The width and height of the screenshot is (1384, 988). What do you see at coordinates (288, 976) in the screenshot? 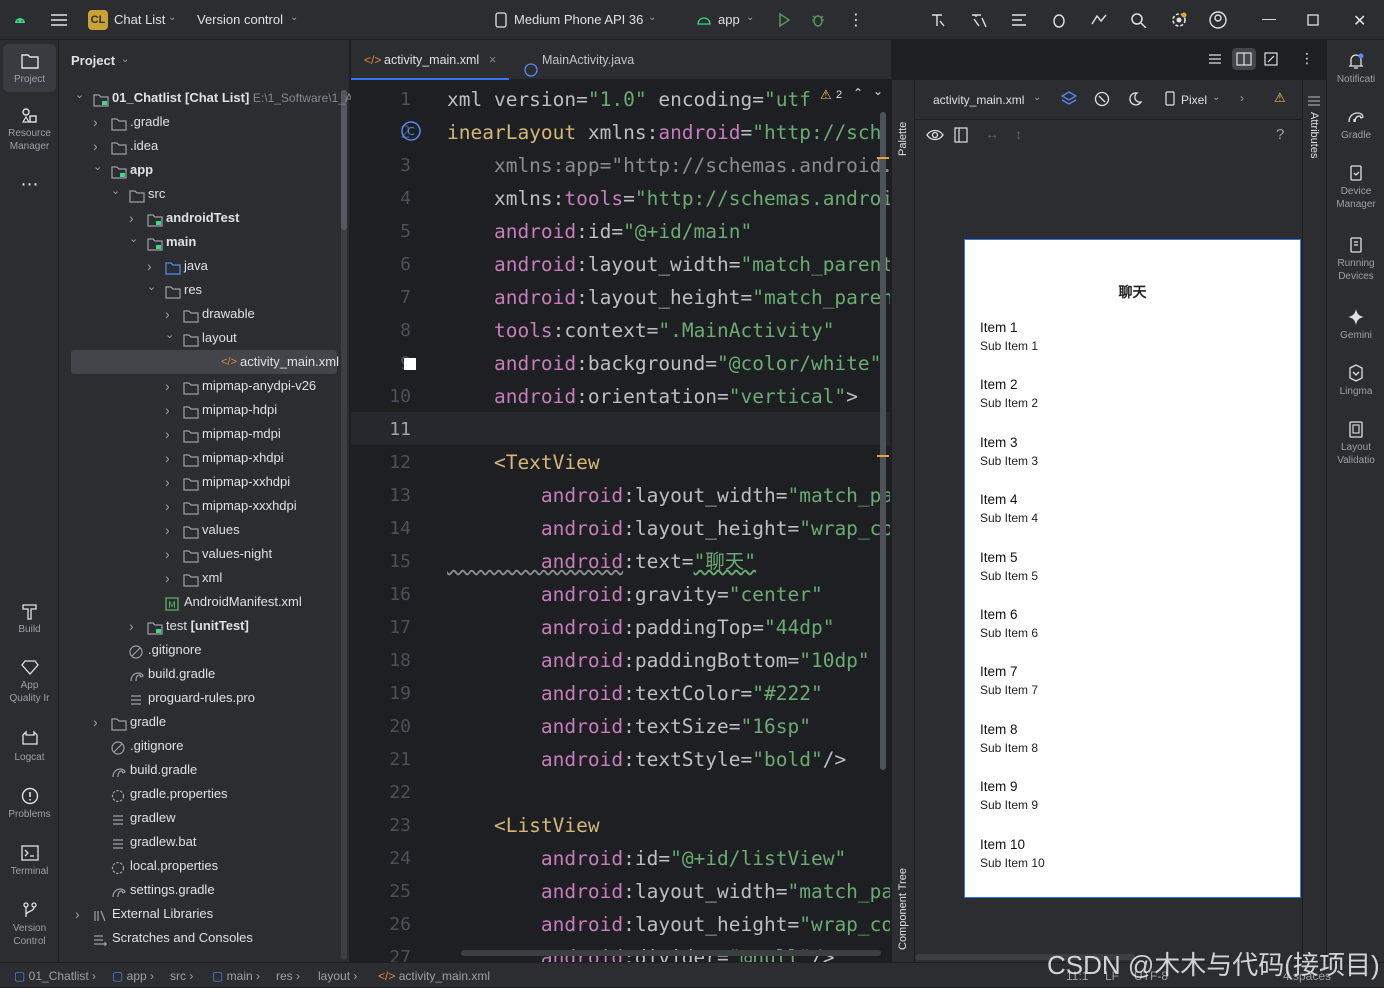
I see `breadcrumb-item: res ›` at bounding box center [288, 976].